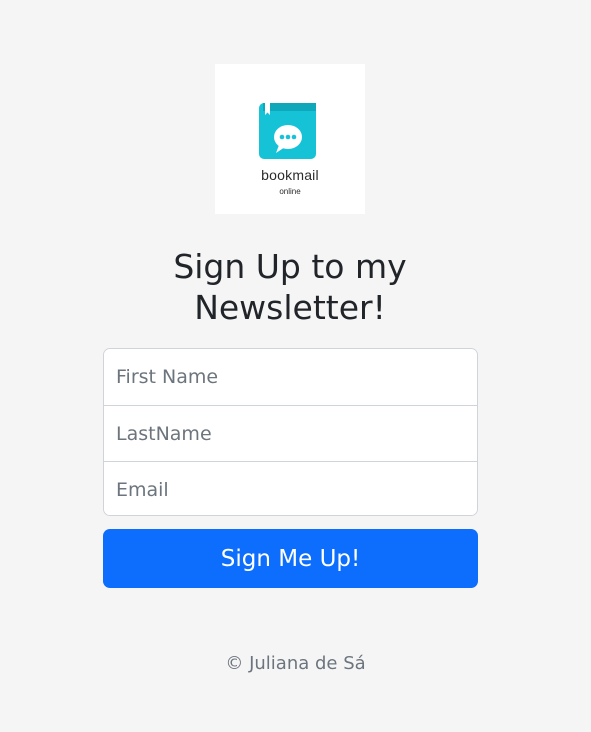 Image resolution: width=591 pixels, height=732 pixels. Describe the element at coordinates (290, 287) in the screenshot. I see `page-title: Sign Up to my Newsletter!` at that location.